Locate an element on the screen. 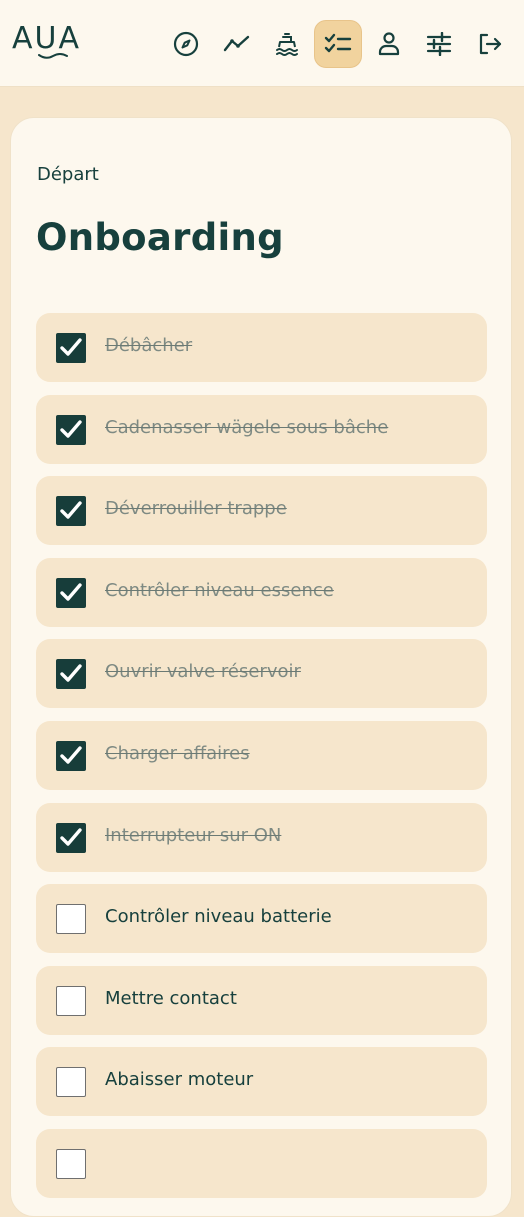  checklist-item: Contrôler niveau batterie is located at coordinates (261, 918).